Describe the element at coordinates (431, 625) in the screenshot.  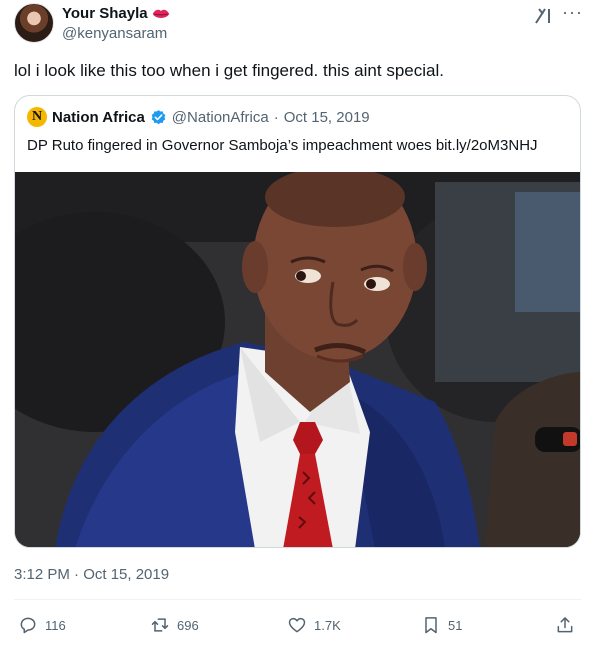
I see `bookmark-icon` at that location.